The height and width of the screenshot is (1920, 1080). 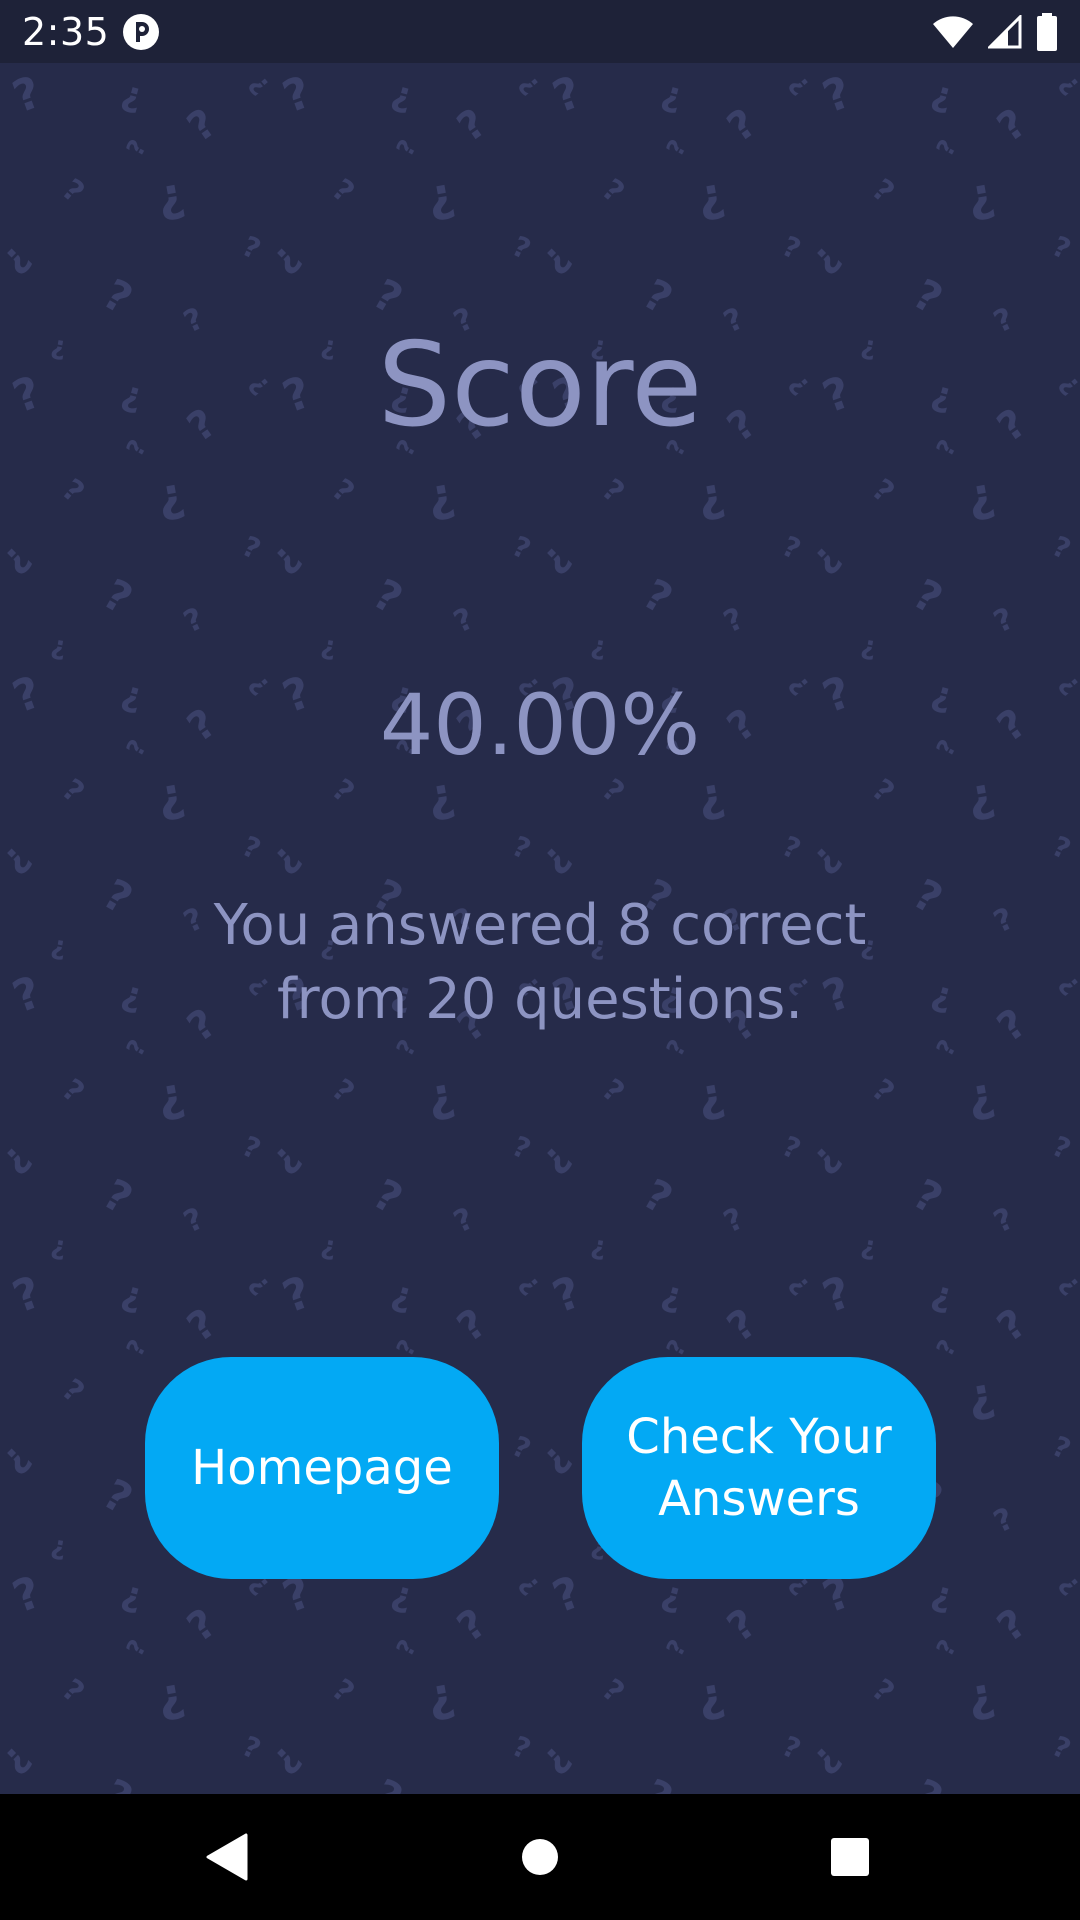 I want to click on homepage-button: Homepage, so click(x=322, y=1468).